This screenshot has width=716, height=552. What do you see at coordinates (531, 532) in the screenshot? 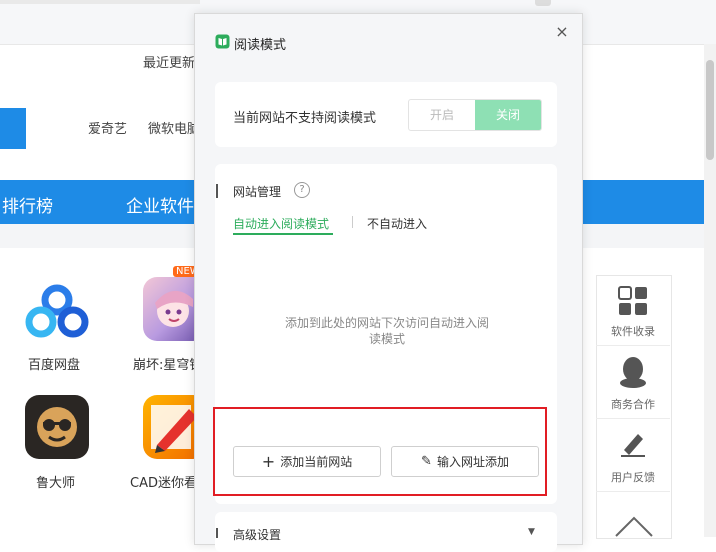
I see `chevron-down-icon: ▼` at bounding box center [531, 532].